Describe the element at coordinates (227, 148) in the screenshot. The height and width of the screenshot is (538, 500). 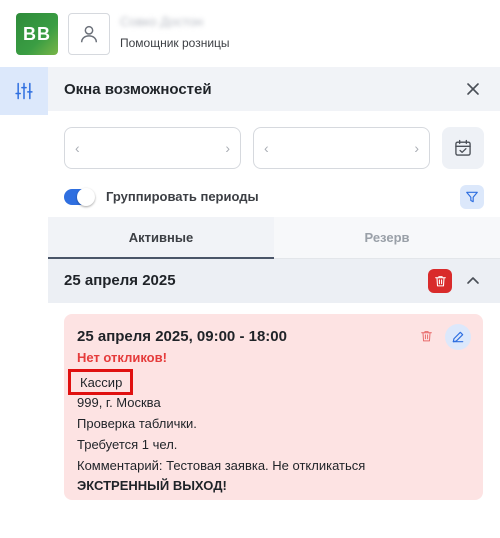
I see `date-from-next-icon: ›` at that location.